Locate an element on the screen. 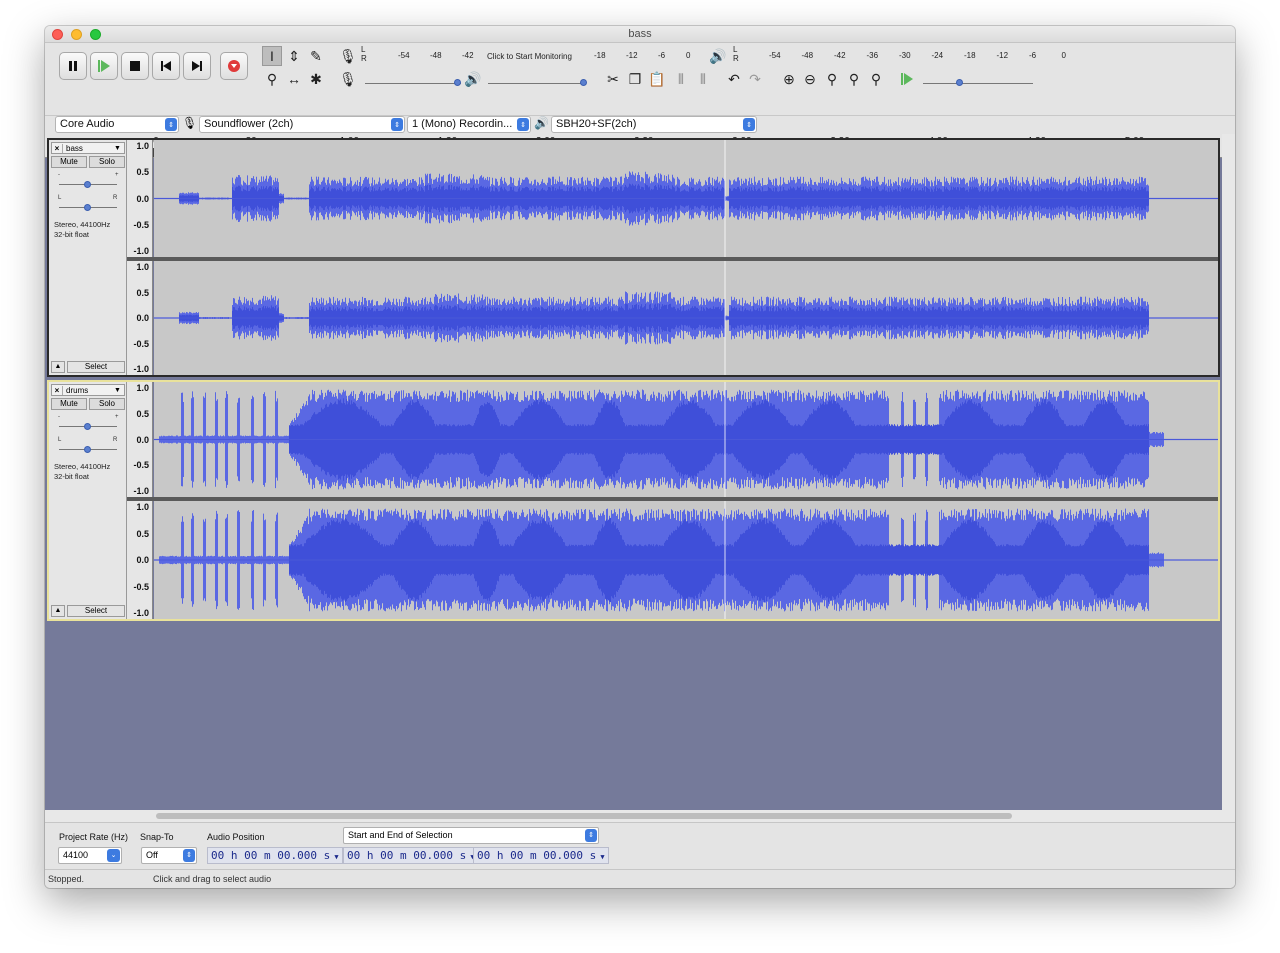 This screenshot has height=953, width=1280. zoom-out-button: ⊖ is located at coordinates (810, 79).